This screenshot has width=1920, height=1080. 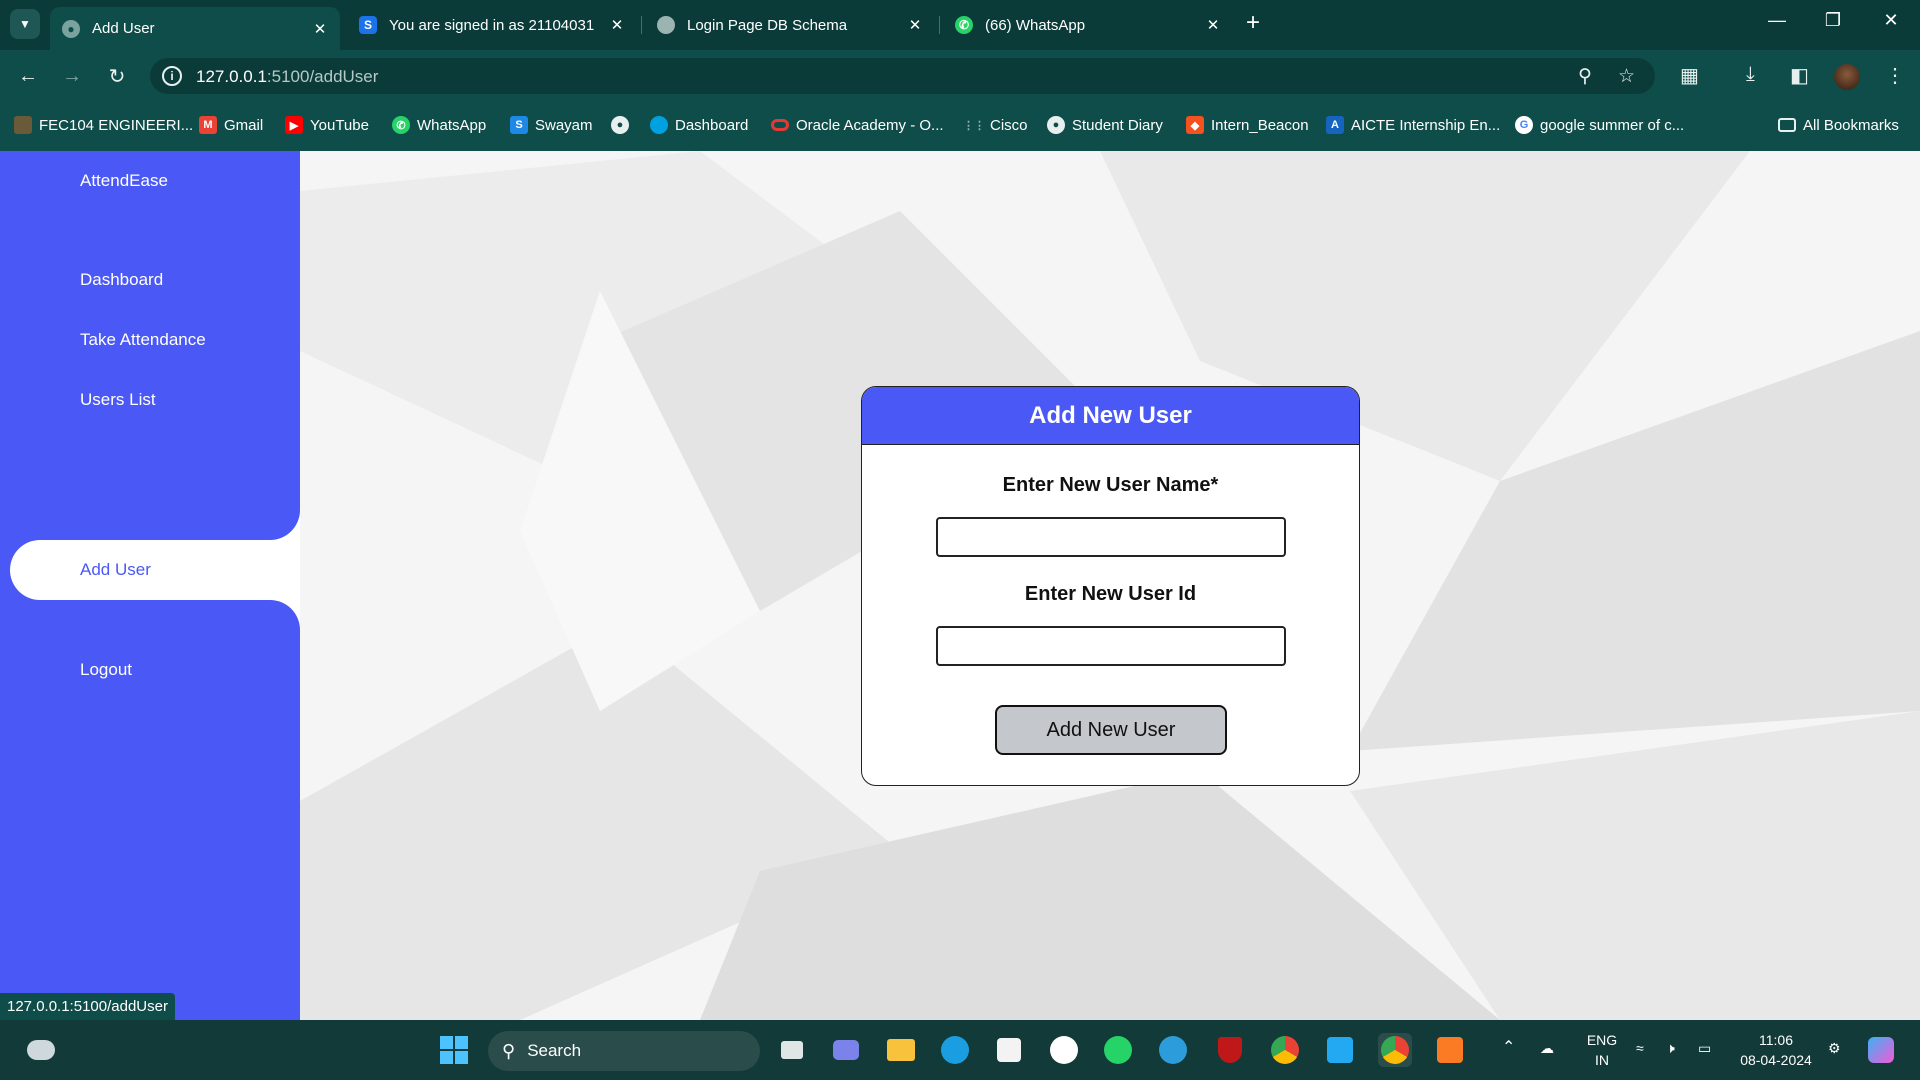 What do you see at coordinates (1064, 1050) in the screenshot?
I see `github-desktop-icon` at bounding box center [1064, 1050].